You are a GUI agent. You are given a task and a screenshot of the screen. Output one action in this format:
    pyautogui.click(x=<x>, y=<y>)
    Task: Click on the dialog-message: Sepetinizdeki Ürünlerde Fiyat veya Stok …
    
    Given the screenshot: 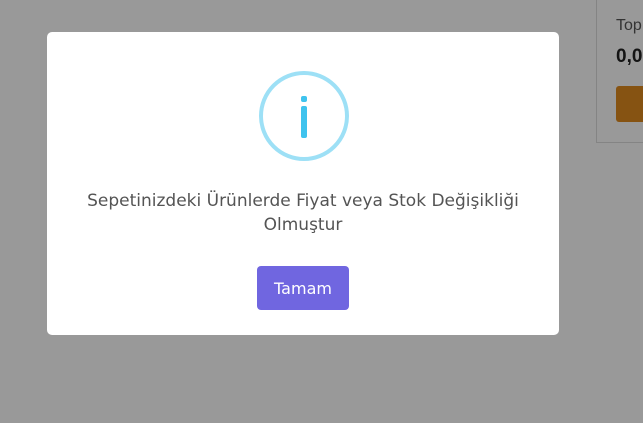 What is the action you would take?
    pyautogui.click(x=303, y=213)
    